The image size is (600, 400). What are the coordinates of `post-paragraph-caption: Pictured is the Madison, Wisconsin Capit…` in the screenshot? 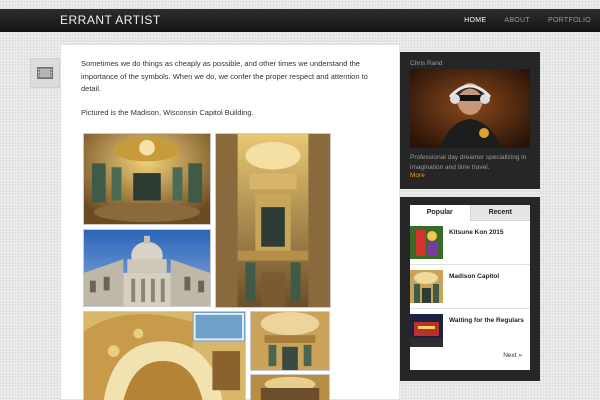 It's located at (167, 112).